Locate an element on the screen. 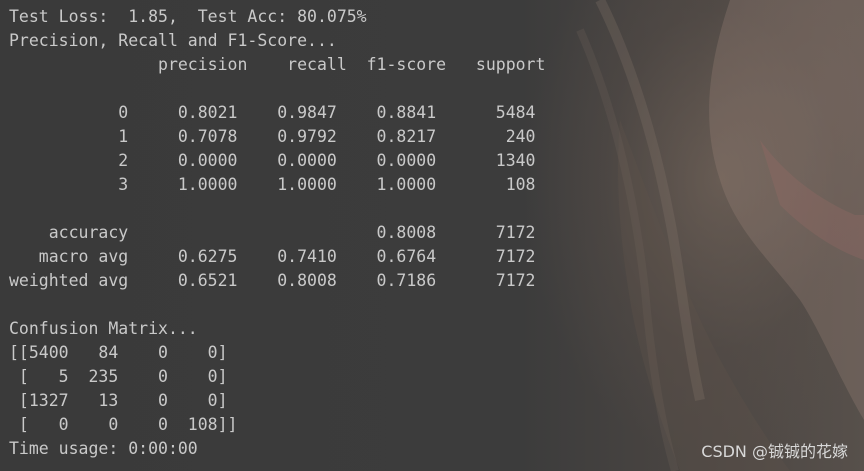 The image size is (864, 471). csdn-watermark: CSDN @铖铖的花嫁 is located at coordinates (774, 451).